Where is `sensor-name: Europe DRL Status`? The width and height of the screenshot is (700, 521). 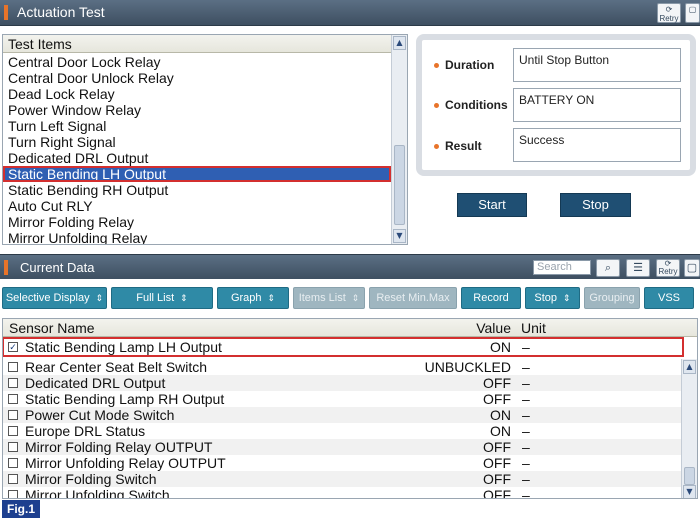 sensor-name: Europe DRL Status is located at coordinates (85, 431).